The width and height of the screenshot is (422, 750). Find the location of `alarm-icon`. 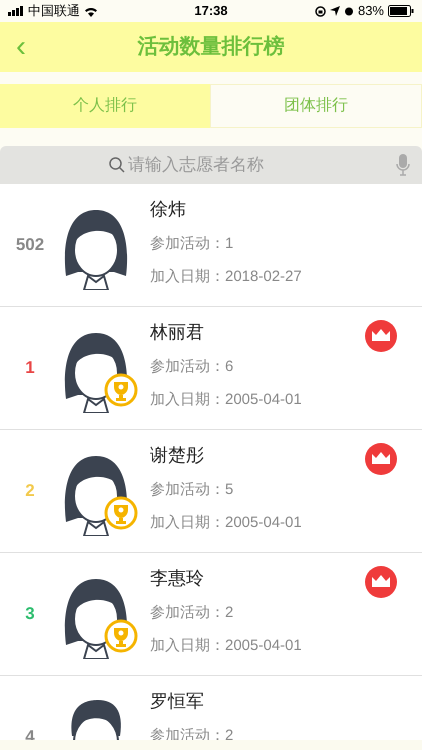

alarm-icon is located at coordinates (349, 11).